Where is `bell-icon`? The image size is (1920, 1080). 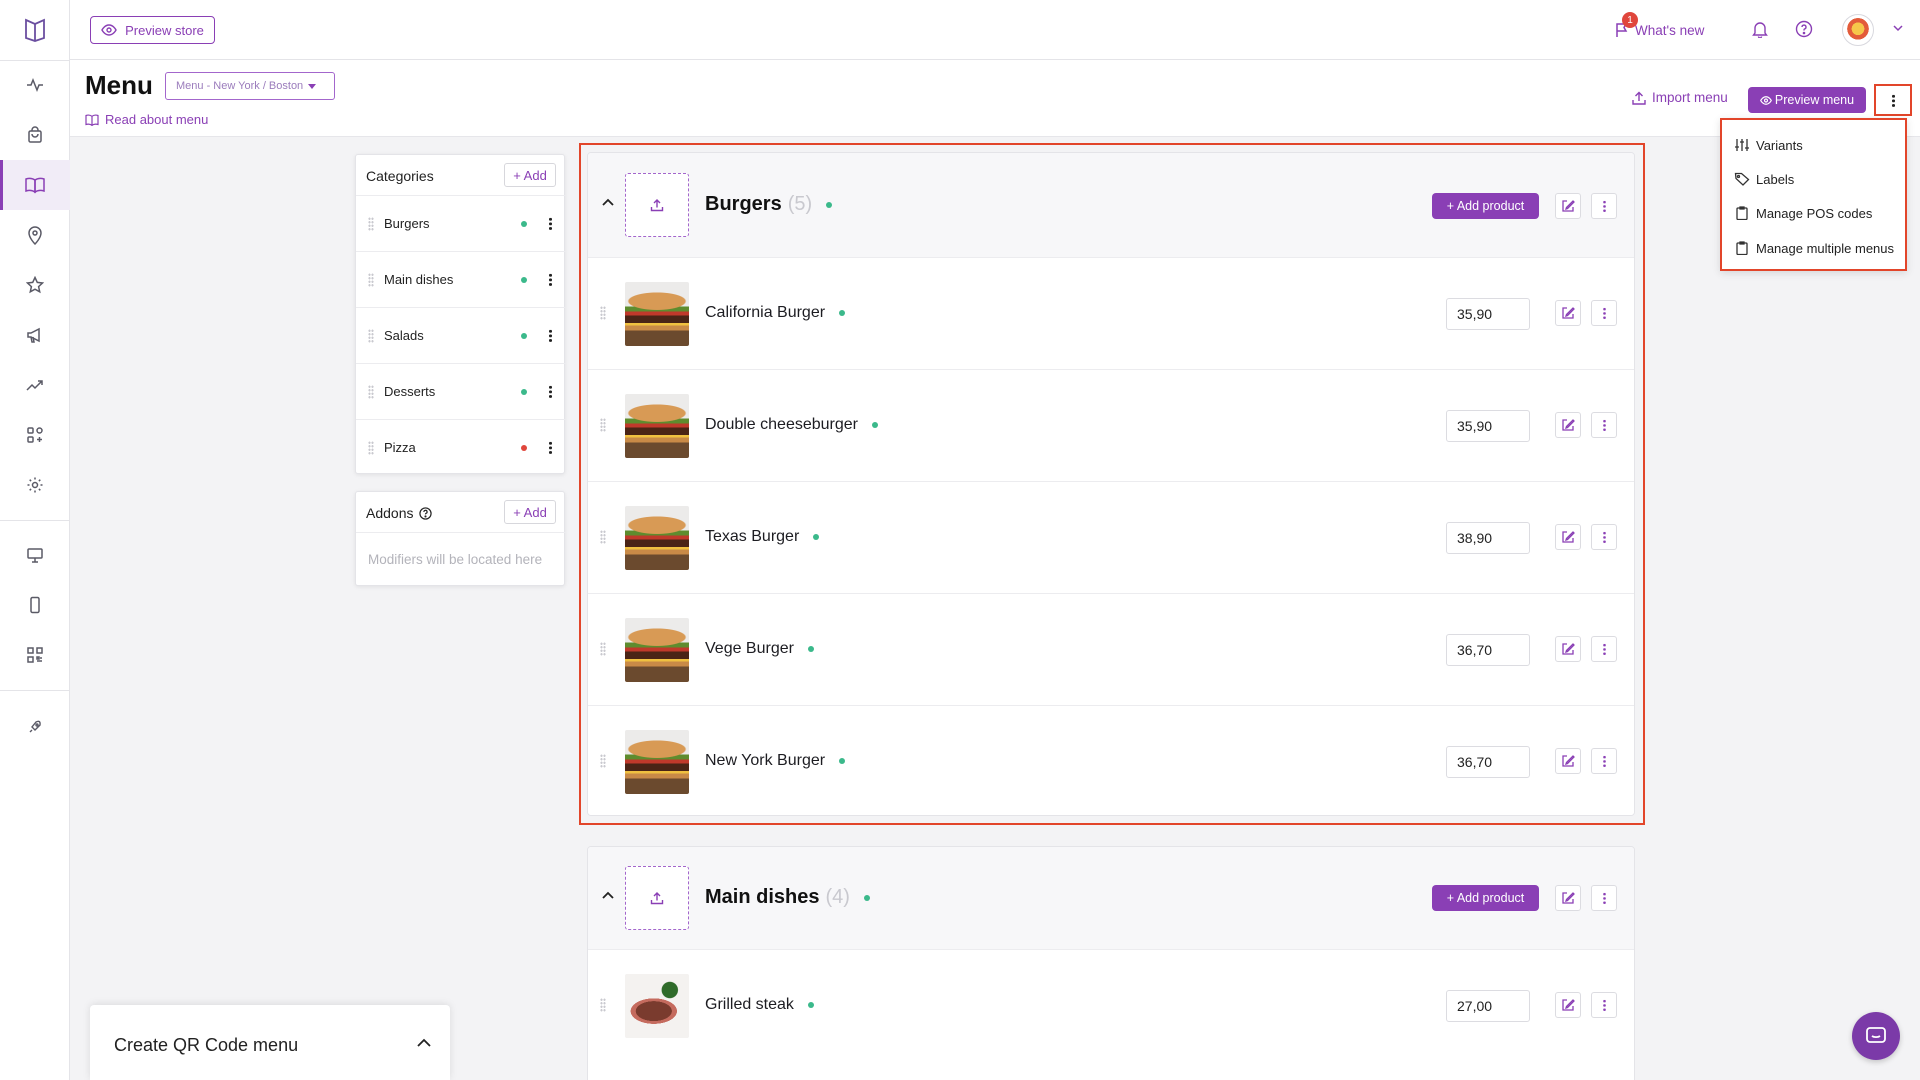
bell-icon is located at coordinates (1760, 29).